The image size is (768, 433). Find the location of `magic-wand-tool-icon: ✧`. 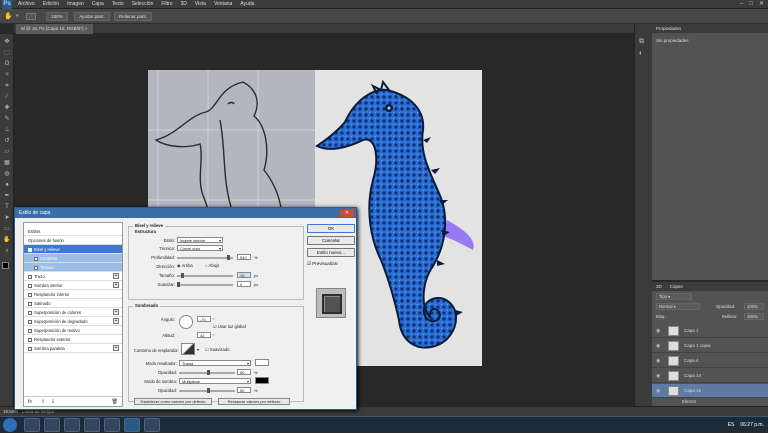

magic-wand-tool-icon: ✧ is located at coordinates (7, 75).